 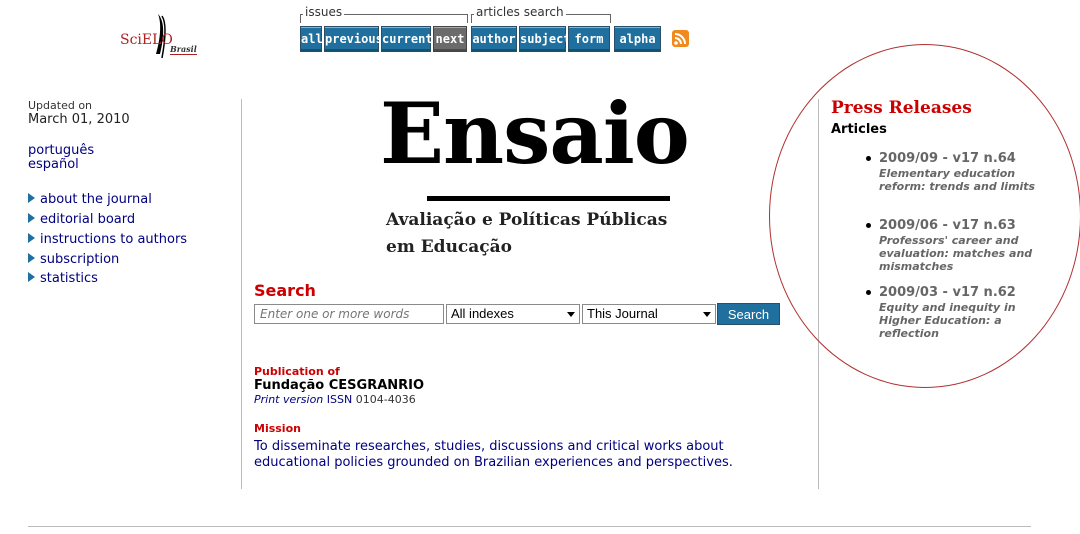 I want to click on press-releases-subheading: Articles, so click(x=859, y=129).